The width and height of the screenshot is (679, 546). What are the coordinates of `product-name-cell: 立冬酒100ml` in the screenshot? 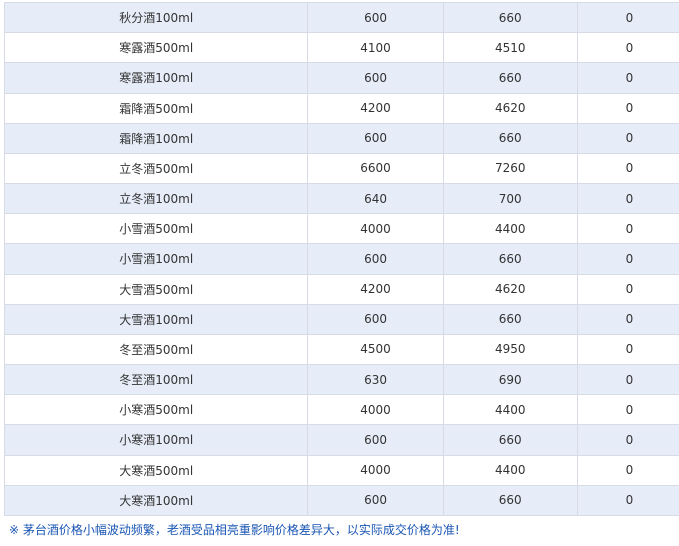 It's located at (156, 199).